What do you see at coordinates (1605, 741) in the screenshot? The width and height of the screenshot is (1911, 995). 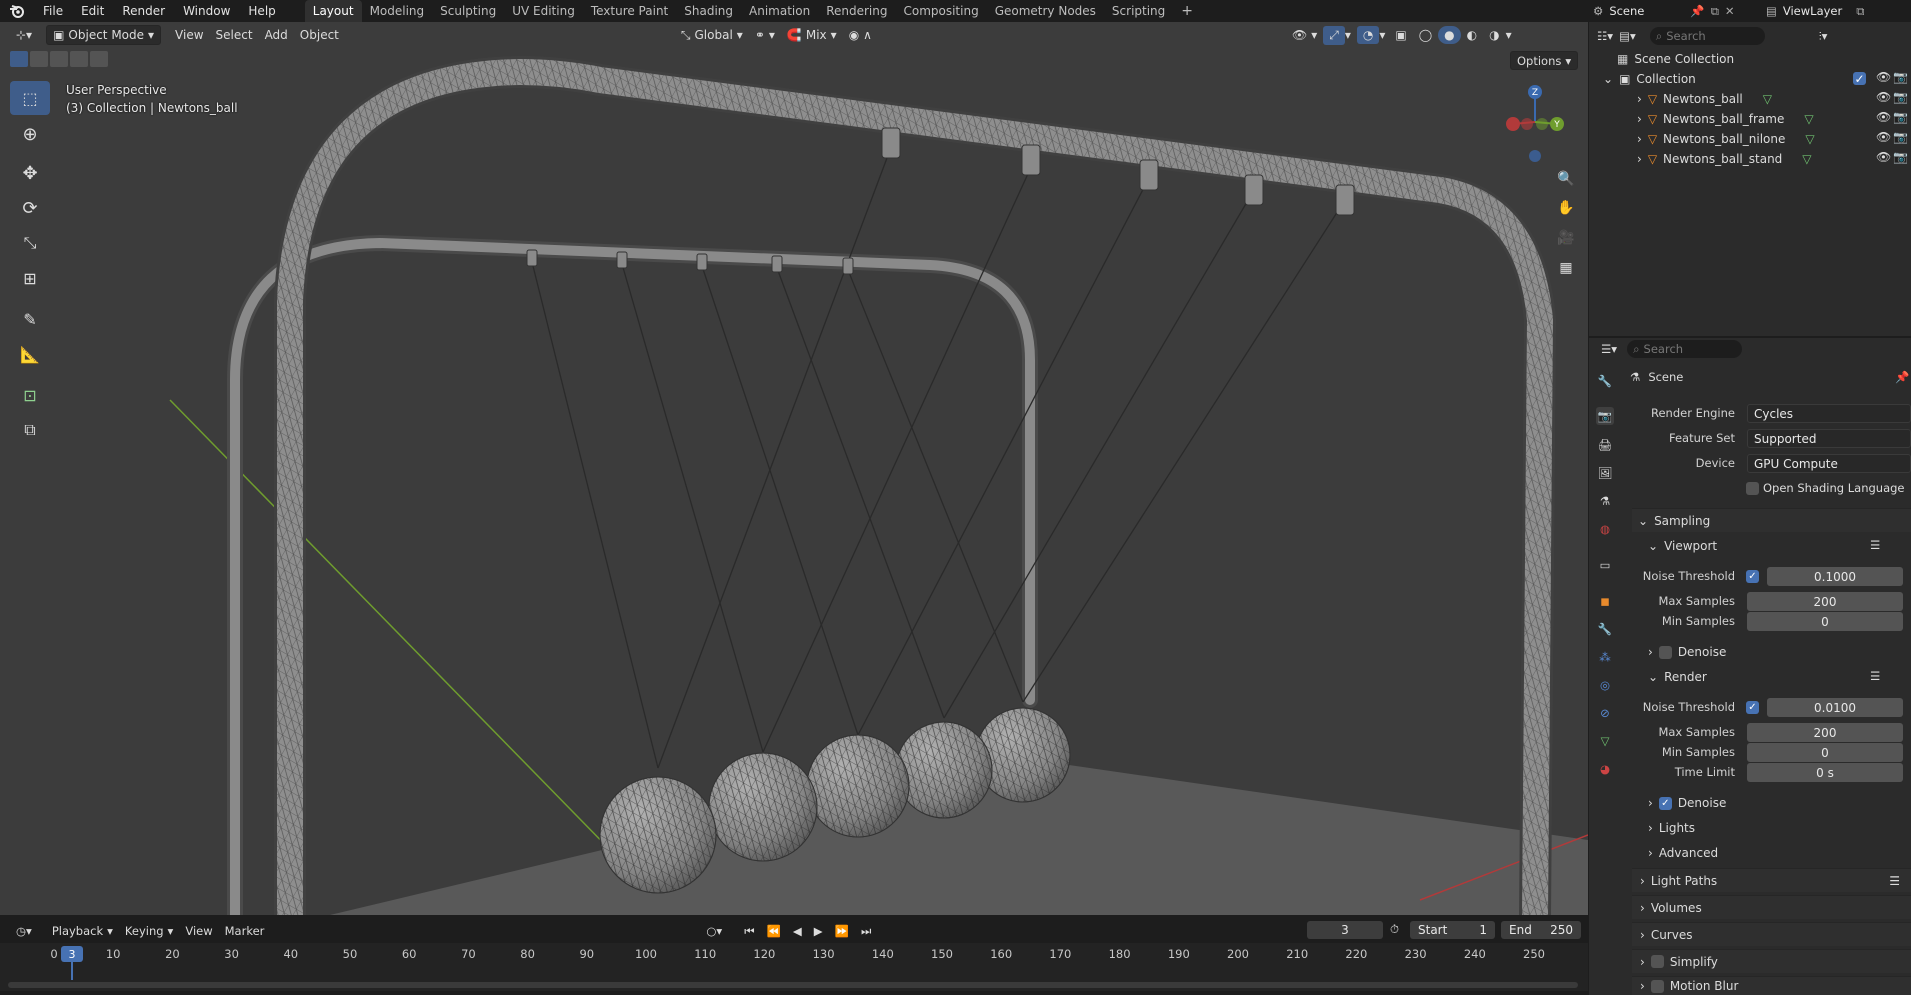 I see `data-tab-icon: ▽` at bounding box center [1605, 741].